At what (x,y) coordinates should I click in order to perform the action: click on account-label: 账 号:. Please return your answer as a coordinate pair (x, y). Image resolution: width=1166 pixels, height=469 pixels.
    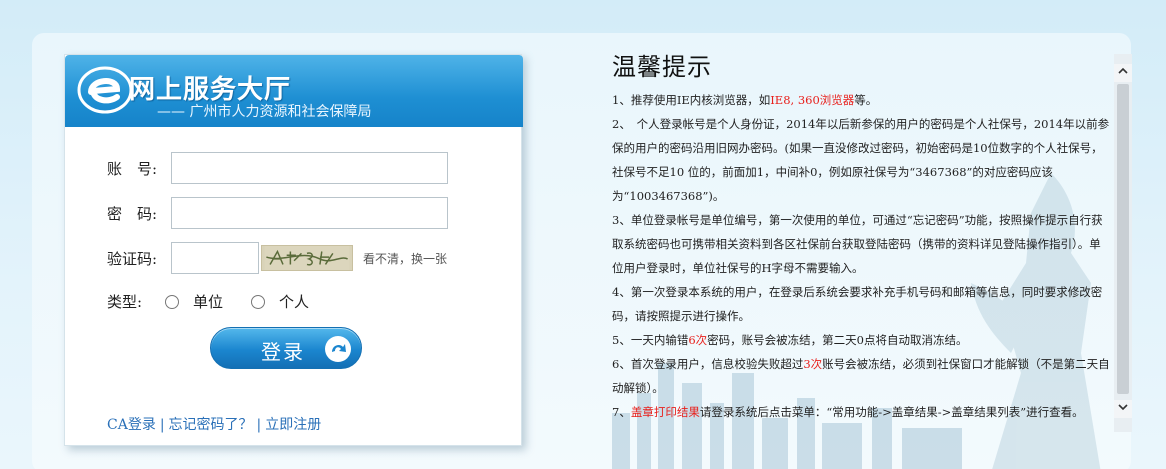
    Looking at the image, I should click on (132, 168).